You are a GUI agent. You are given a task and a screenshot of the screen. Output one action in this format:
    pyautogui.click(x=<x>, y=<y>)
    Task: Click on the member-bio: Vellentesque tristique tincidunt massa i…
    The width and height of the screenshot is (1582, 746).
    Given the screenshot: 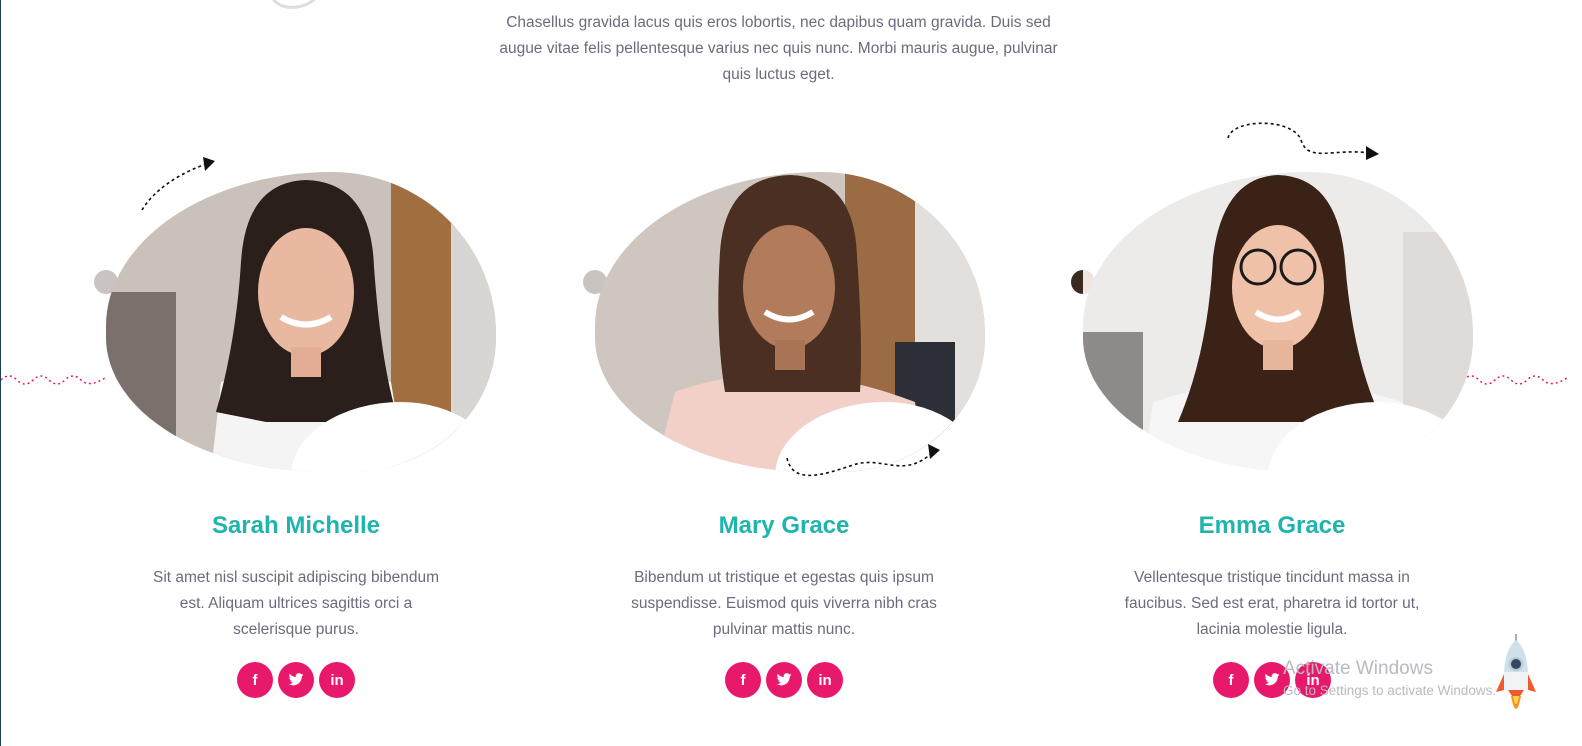 What is the action you would take?
    pyautogui.click(x=1272, y=603)
    